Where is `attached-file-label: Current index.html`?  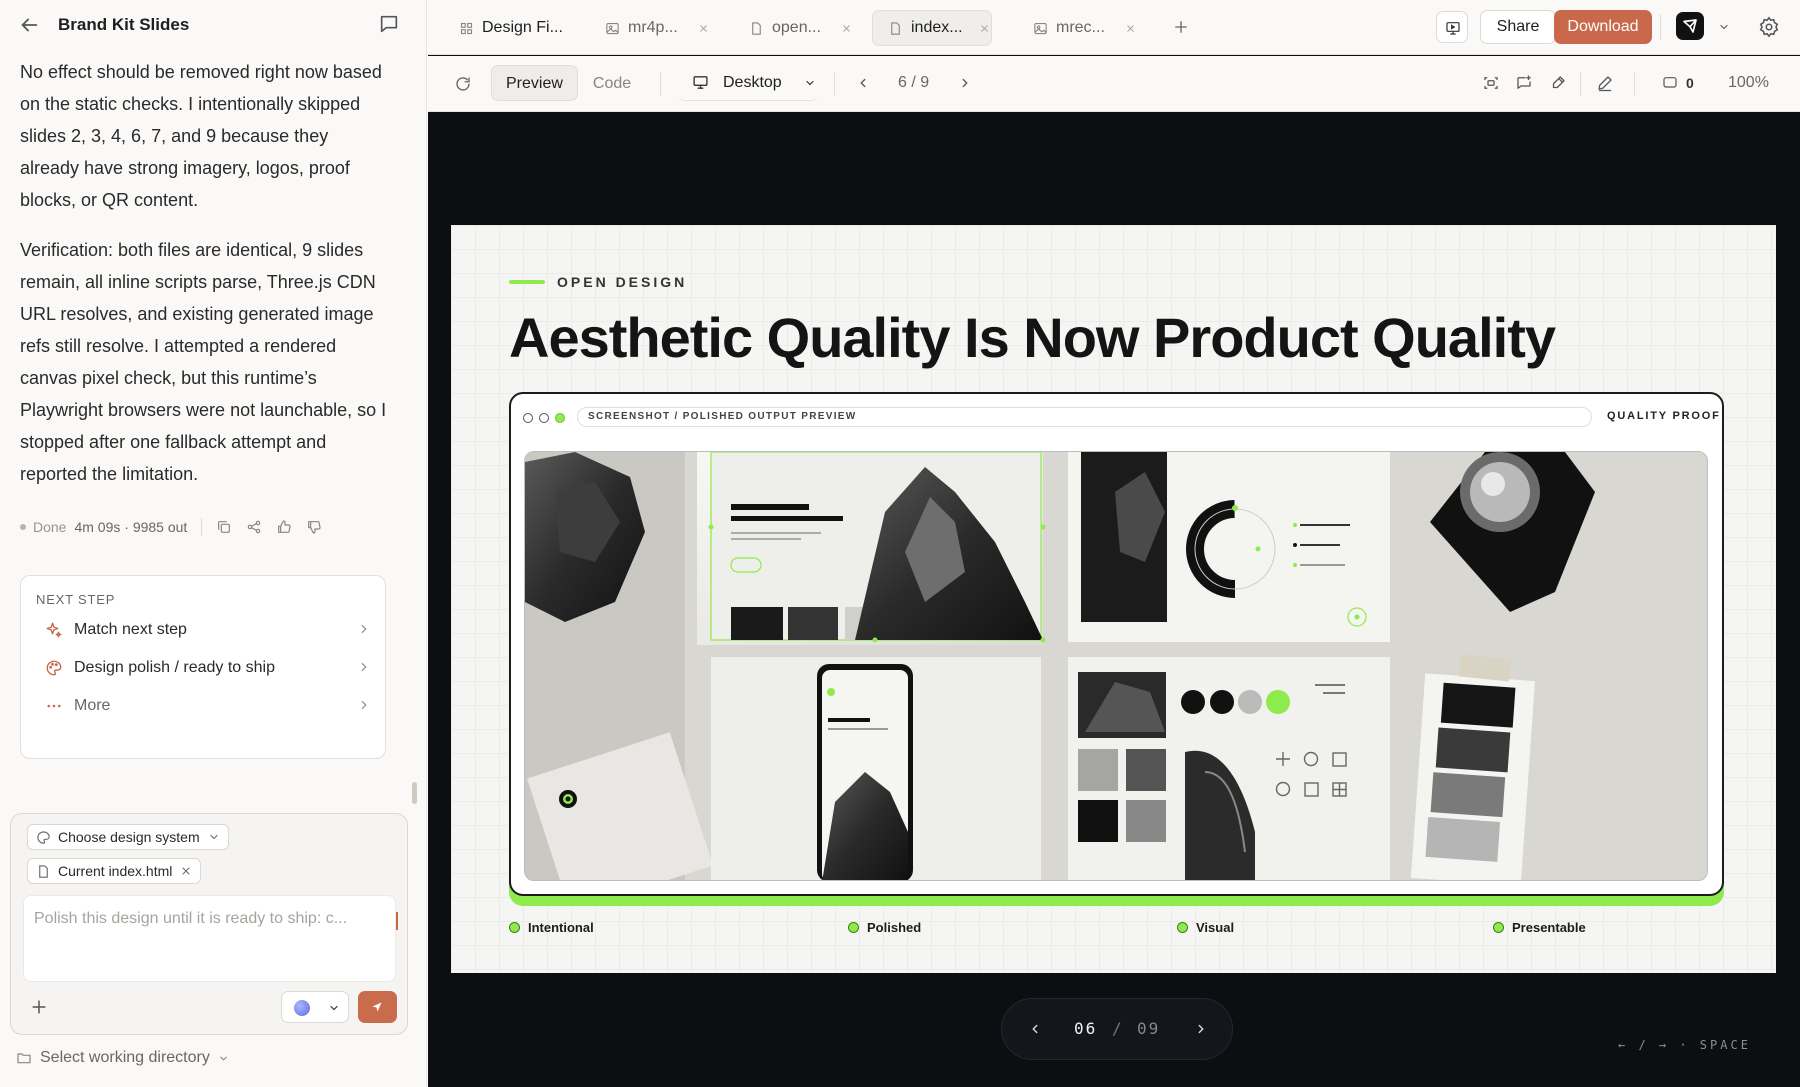
attached-file-label: Current index.html is located at coordinates (115, 871).